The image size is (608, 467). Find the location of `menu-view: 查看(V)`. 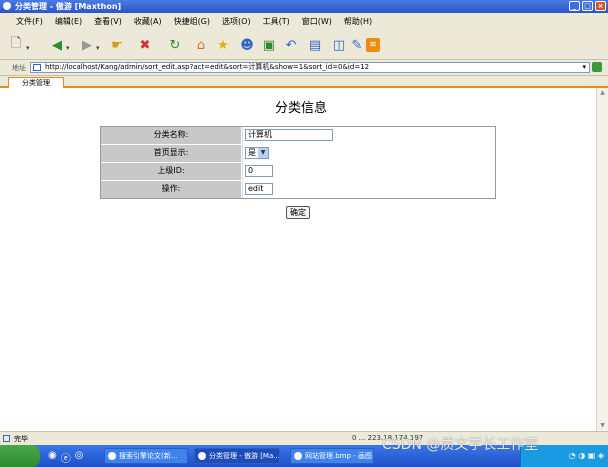

menu-view: 查看(V) is located at coordinates (108, 21).